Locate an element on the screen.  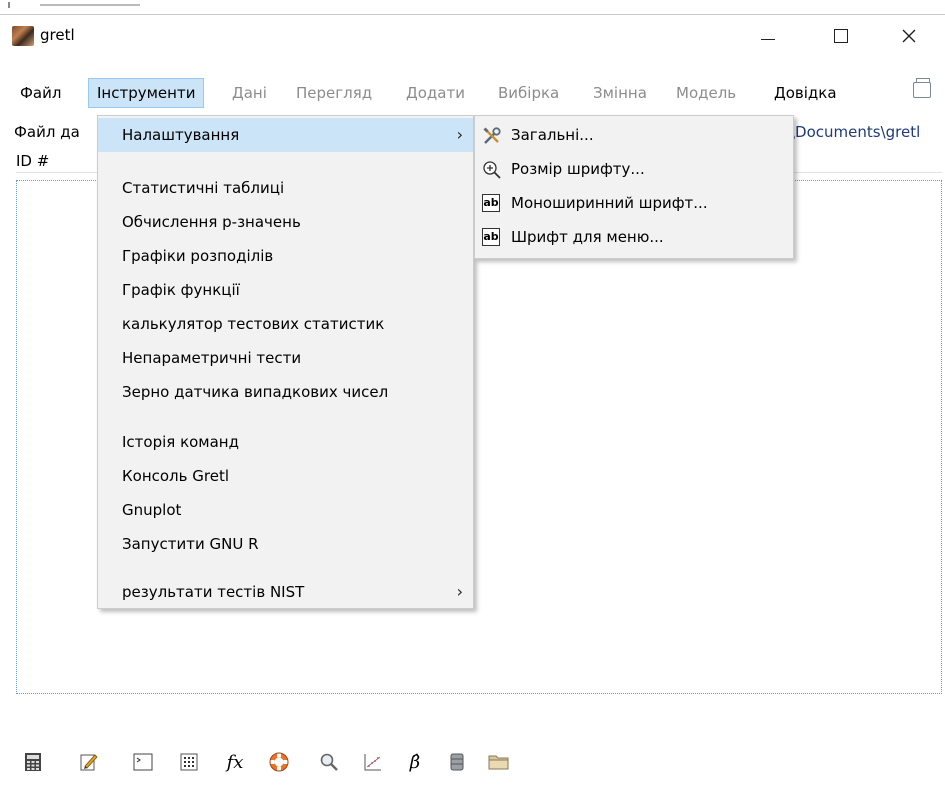
id-column-header: ID # is located at coordinates (32, 161).